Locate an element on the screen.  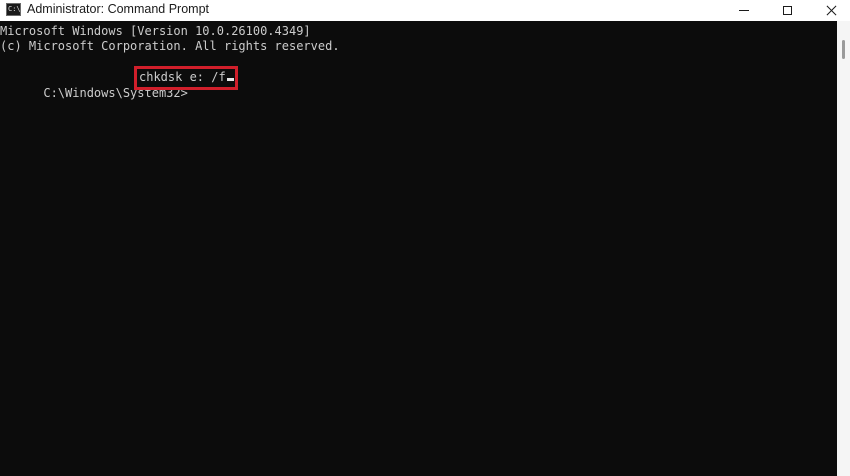
maximize-button is located at coordinates (787, 10).